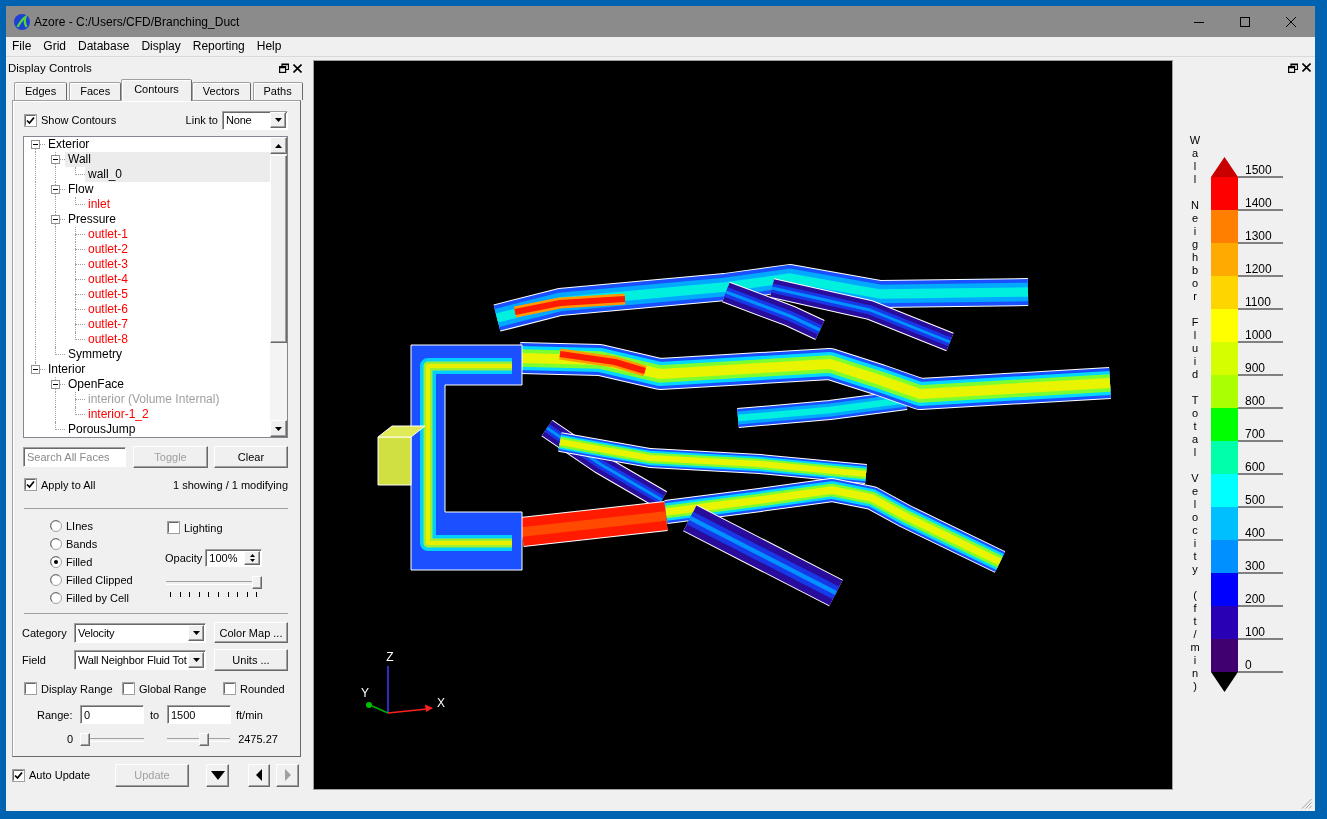  Describe the element at coordinates (262, 688) in the screenshot. I see `checkbox-label: Rounded` at that location.